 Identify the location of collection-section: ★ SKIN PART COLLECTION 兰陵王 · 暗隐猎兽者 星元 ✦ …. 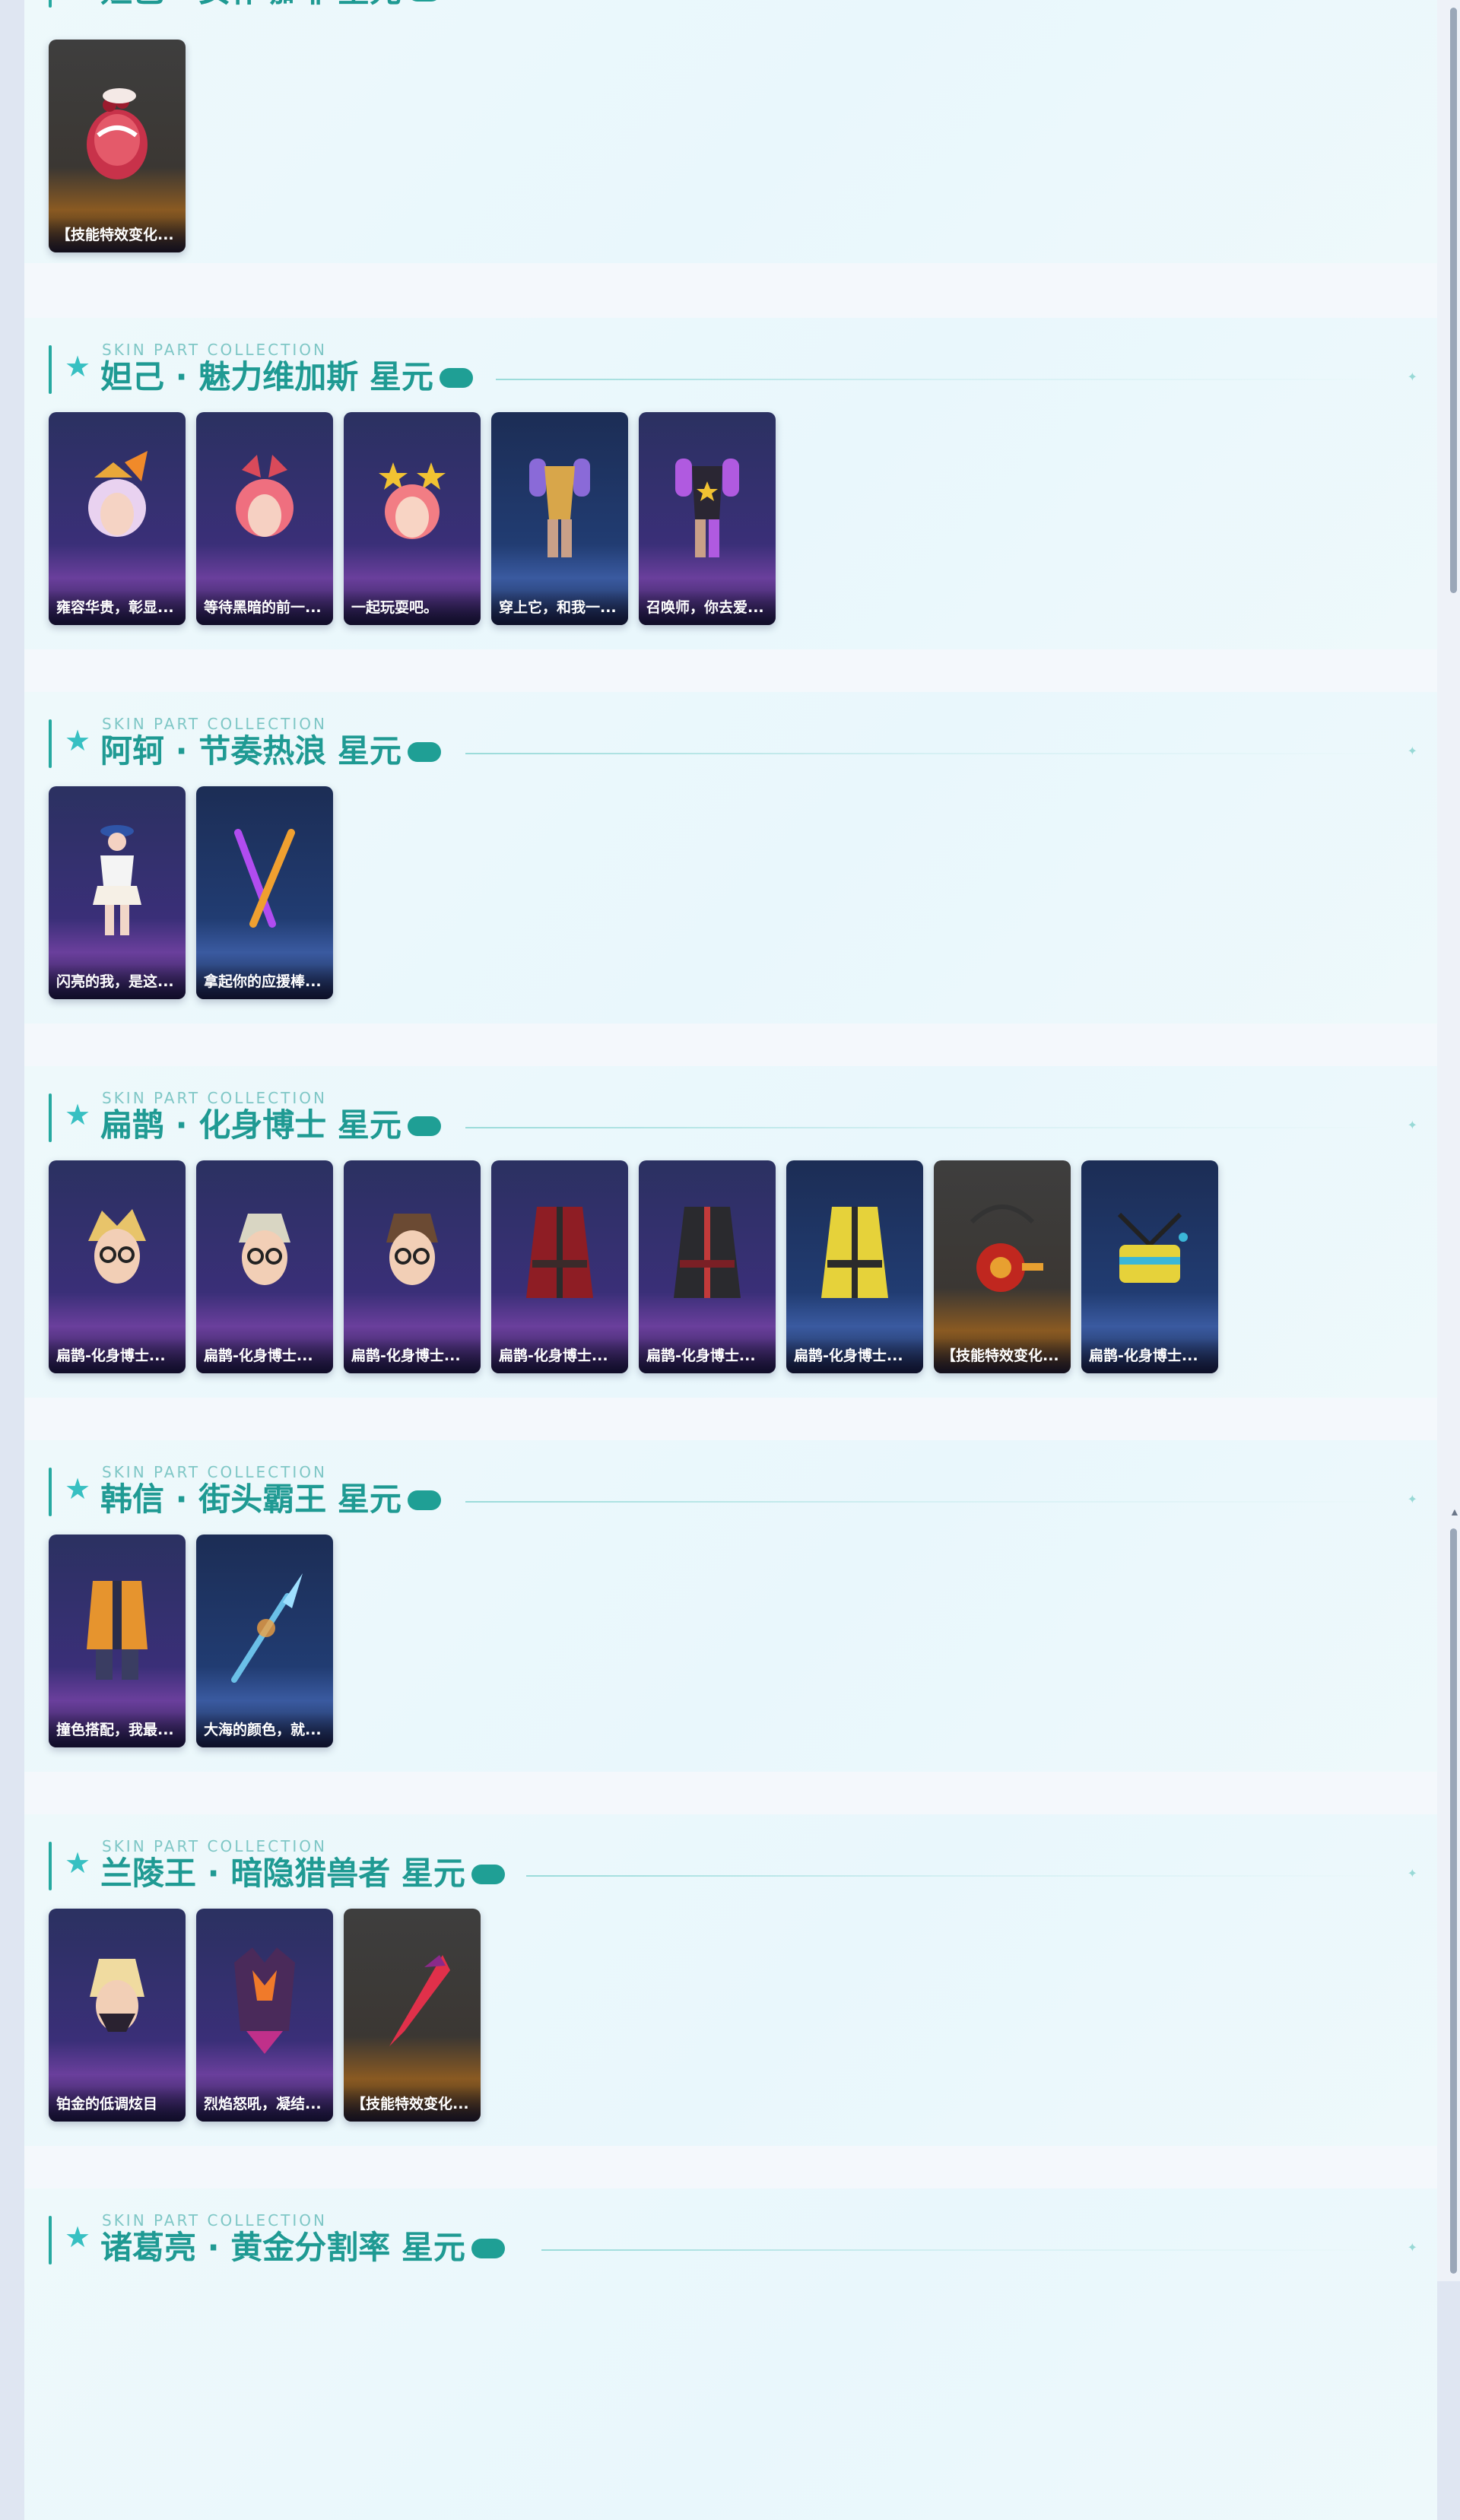
(730, 1980).